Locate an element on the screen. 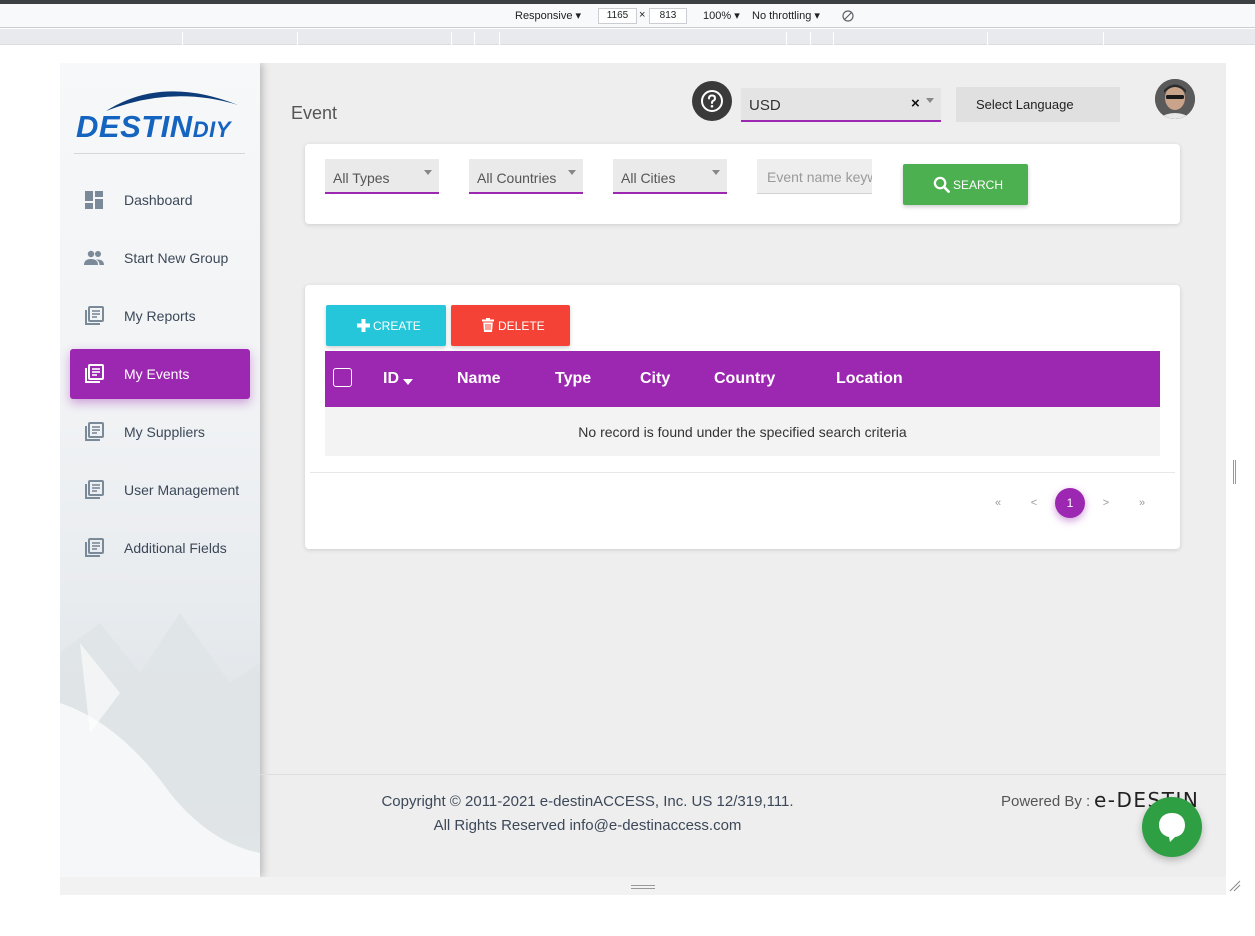 The height and width of the screenshot is (936, 1255). create-button-label: CREATE is located at coordinates (397, 326).